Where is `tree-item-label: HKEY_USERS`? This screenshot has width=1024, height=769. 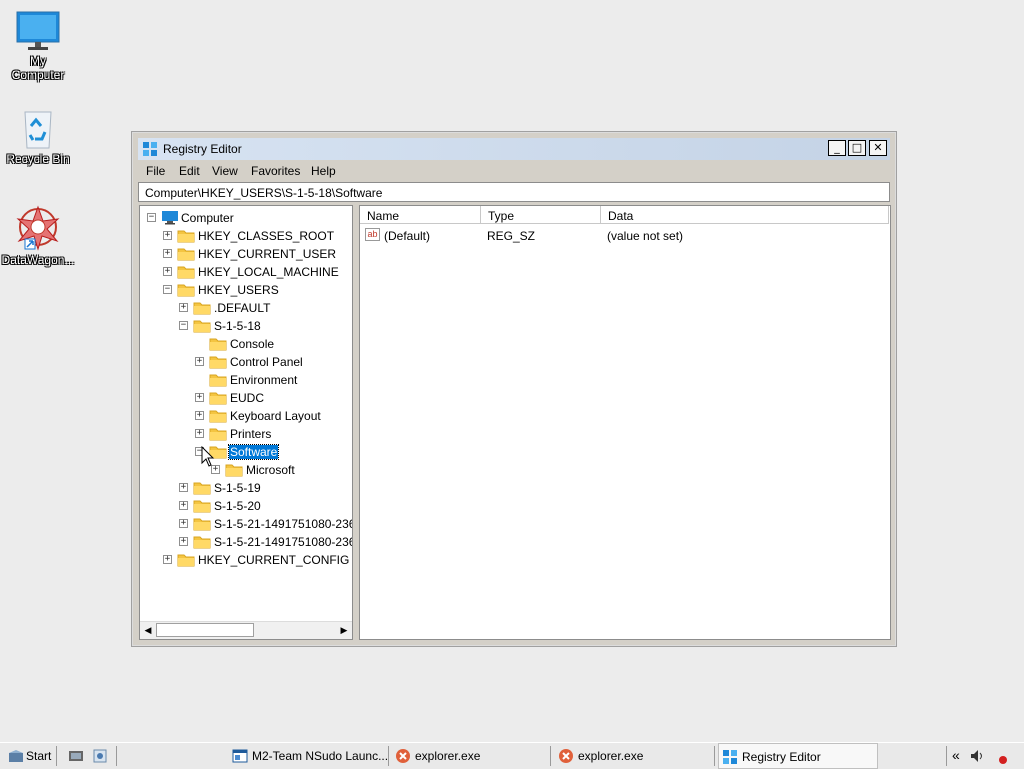 tree-item-label: HKEY_USERS is located at coordinates (238, 290).